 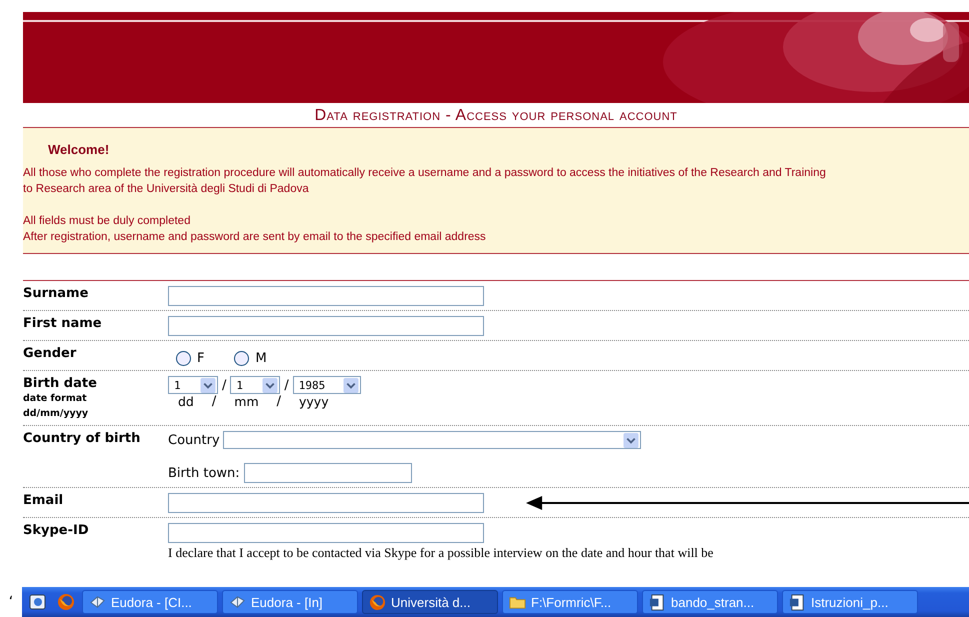 I want to click on date-caption: yyyy, so click(x=314, y=401).